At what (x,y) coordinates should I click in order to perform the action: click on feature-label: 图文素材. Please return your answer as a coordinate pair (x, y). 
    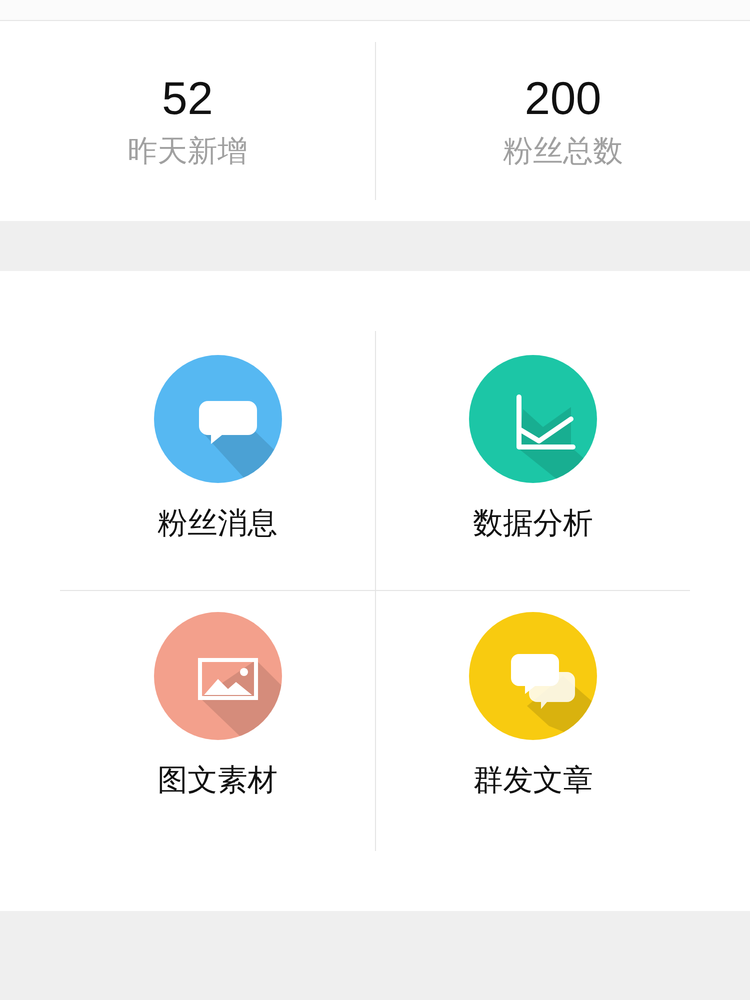
    Looking at the image, I should click on (218, 780).